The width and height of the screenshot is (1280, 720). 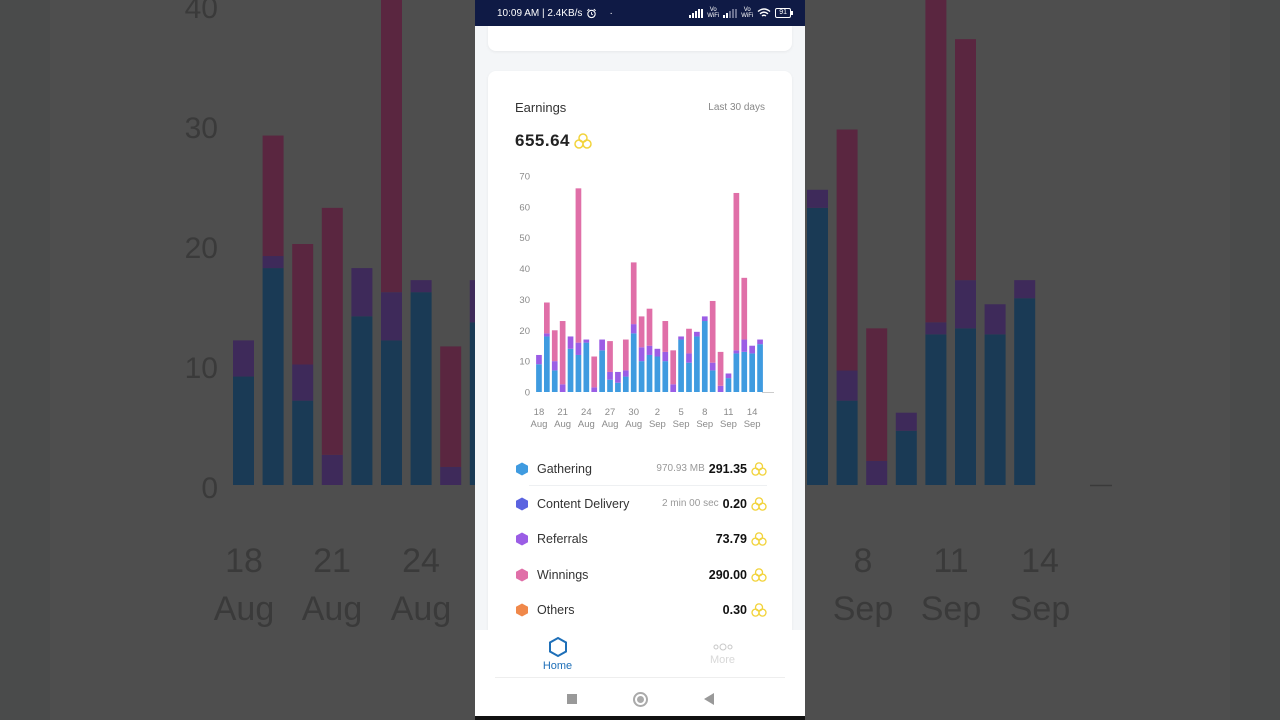 What do you see at coordinates (640, 718) in the screenshot?
I see `screen-bottom-edge` at bounding box center [640, 718].